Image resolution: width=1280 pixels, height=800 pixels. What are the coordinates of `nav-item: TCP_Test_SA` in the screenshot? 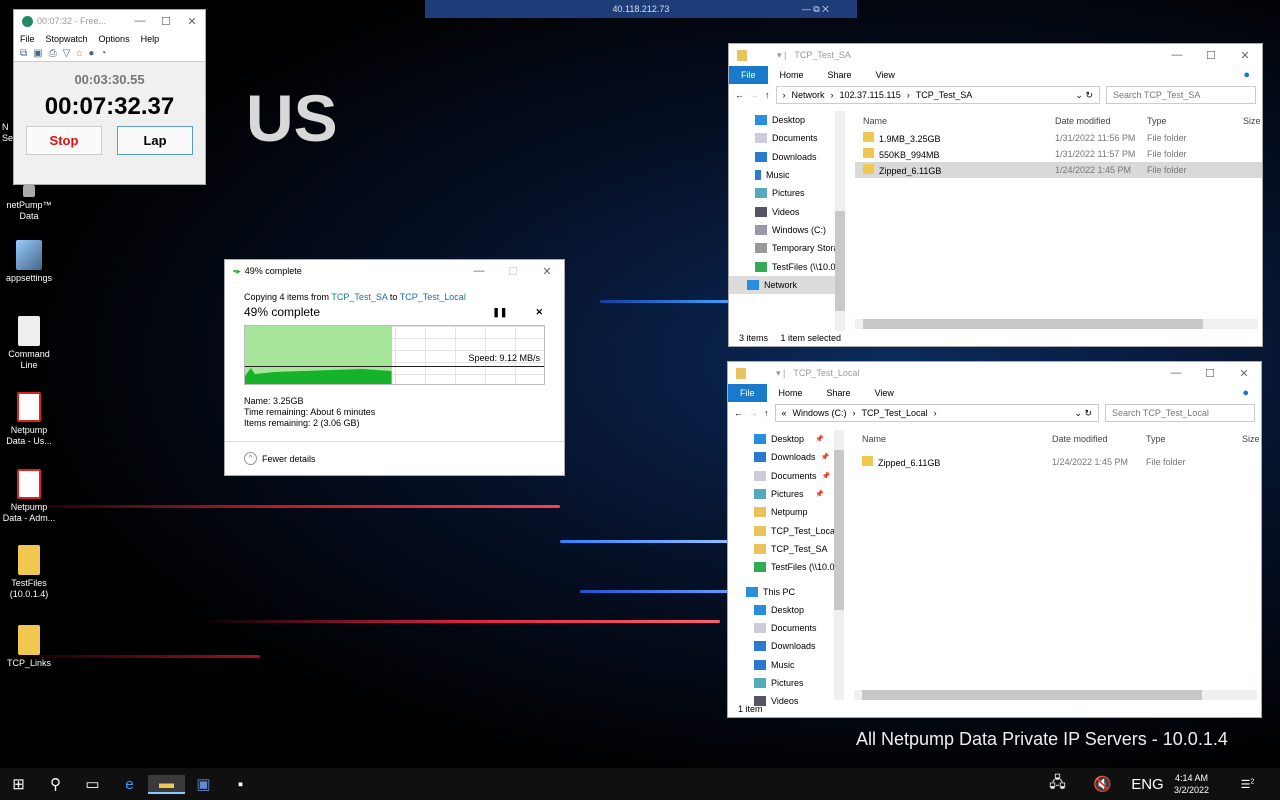 It's located at (783, 549).